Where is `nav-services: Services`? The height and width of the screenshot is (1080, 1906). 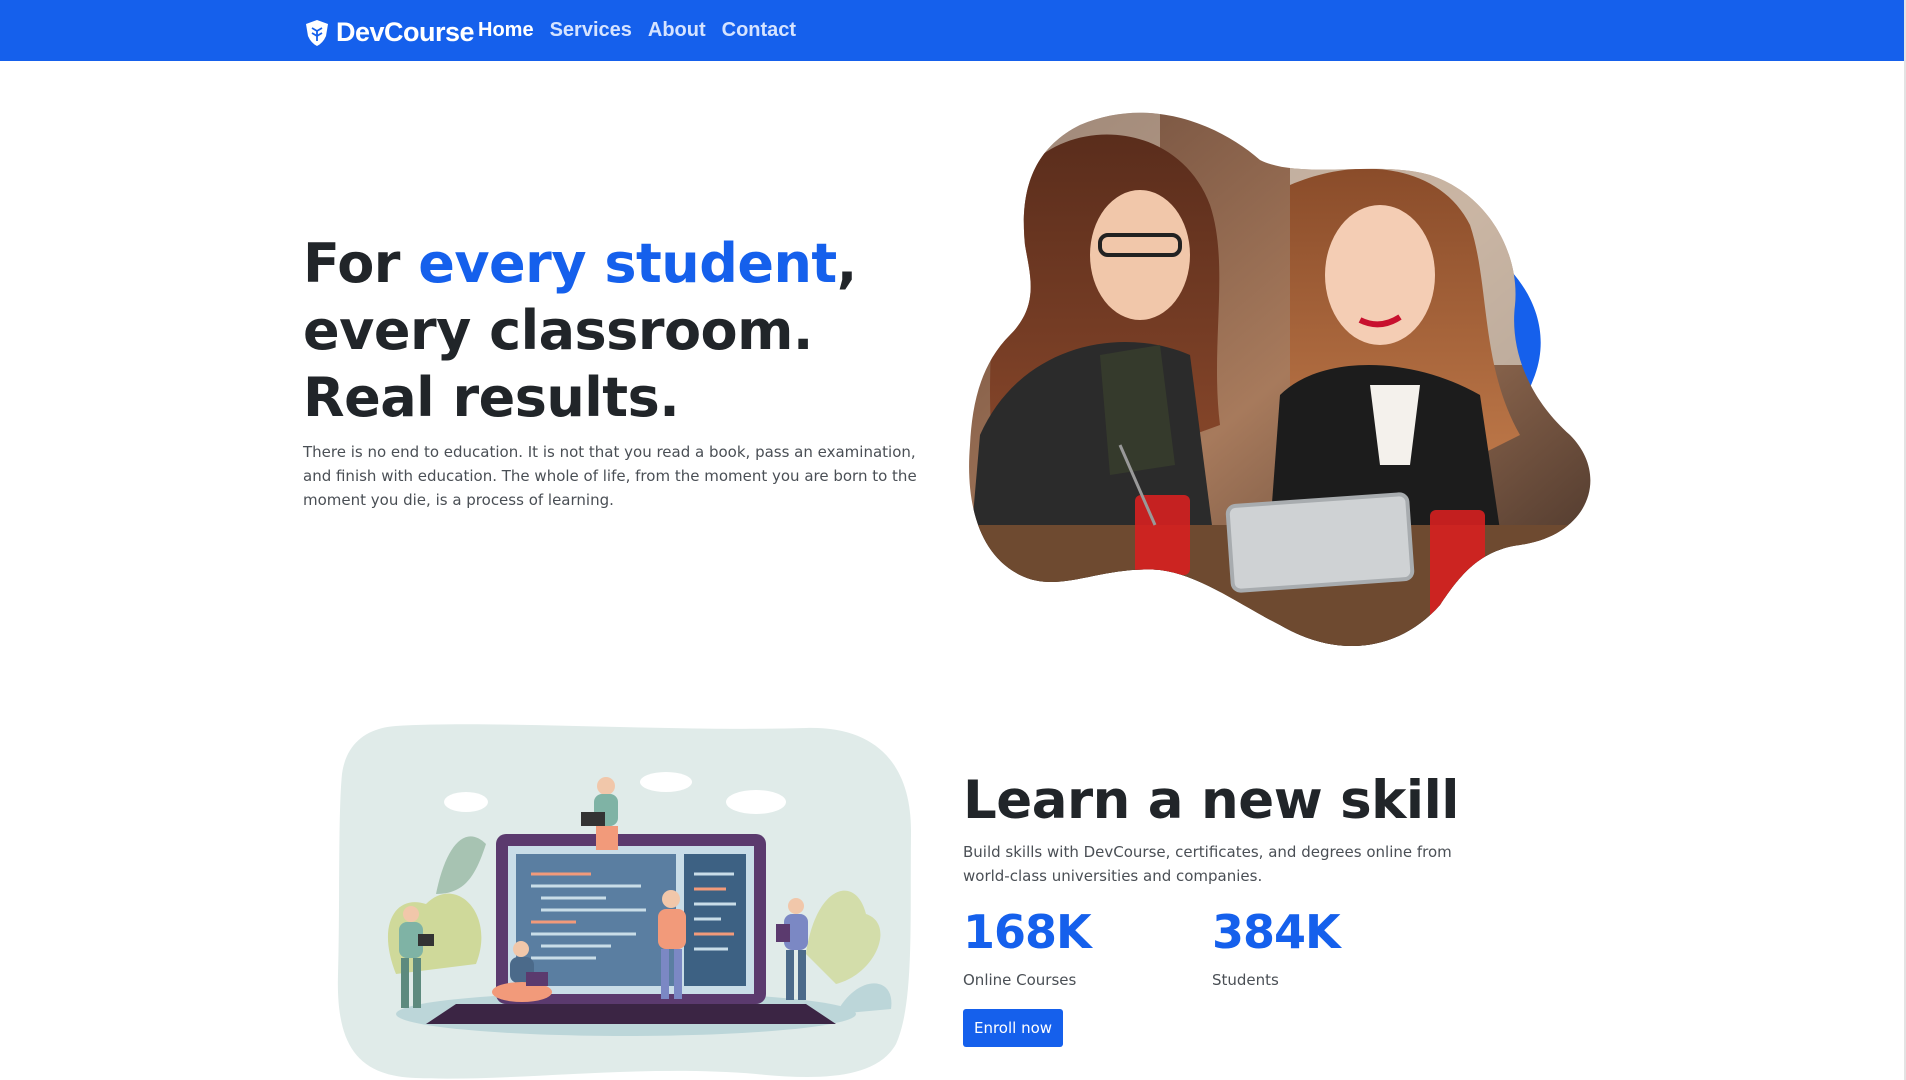
nav-services: Services is located at coordinates (591, 30).